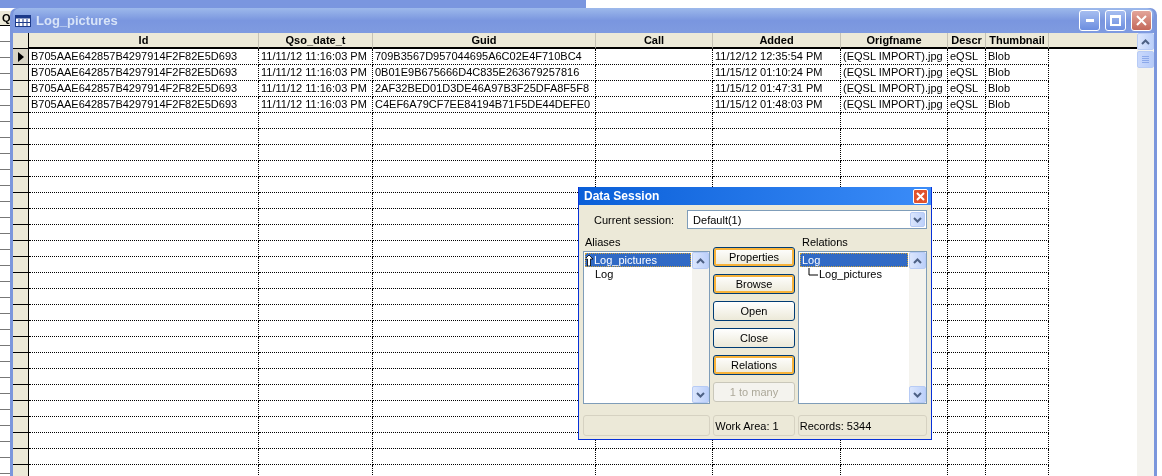 This screenshot has height=476, width=1162. What do you see at coordinates (638, 260) in the screenshot?
I see `alias-item: Log_pictures` at bounding box center [638, 260].